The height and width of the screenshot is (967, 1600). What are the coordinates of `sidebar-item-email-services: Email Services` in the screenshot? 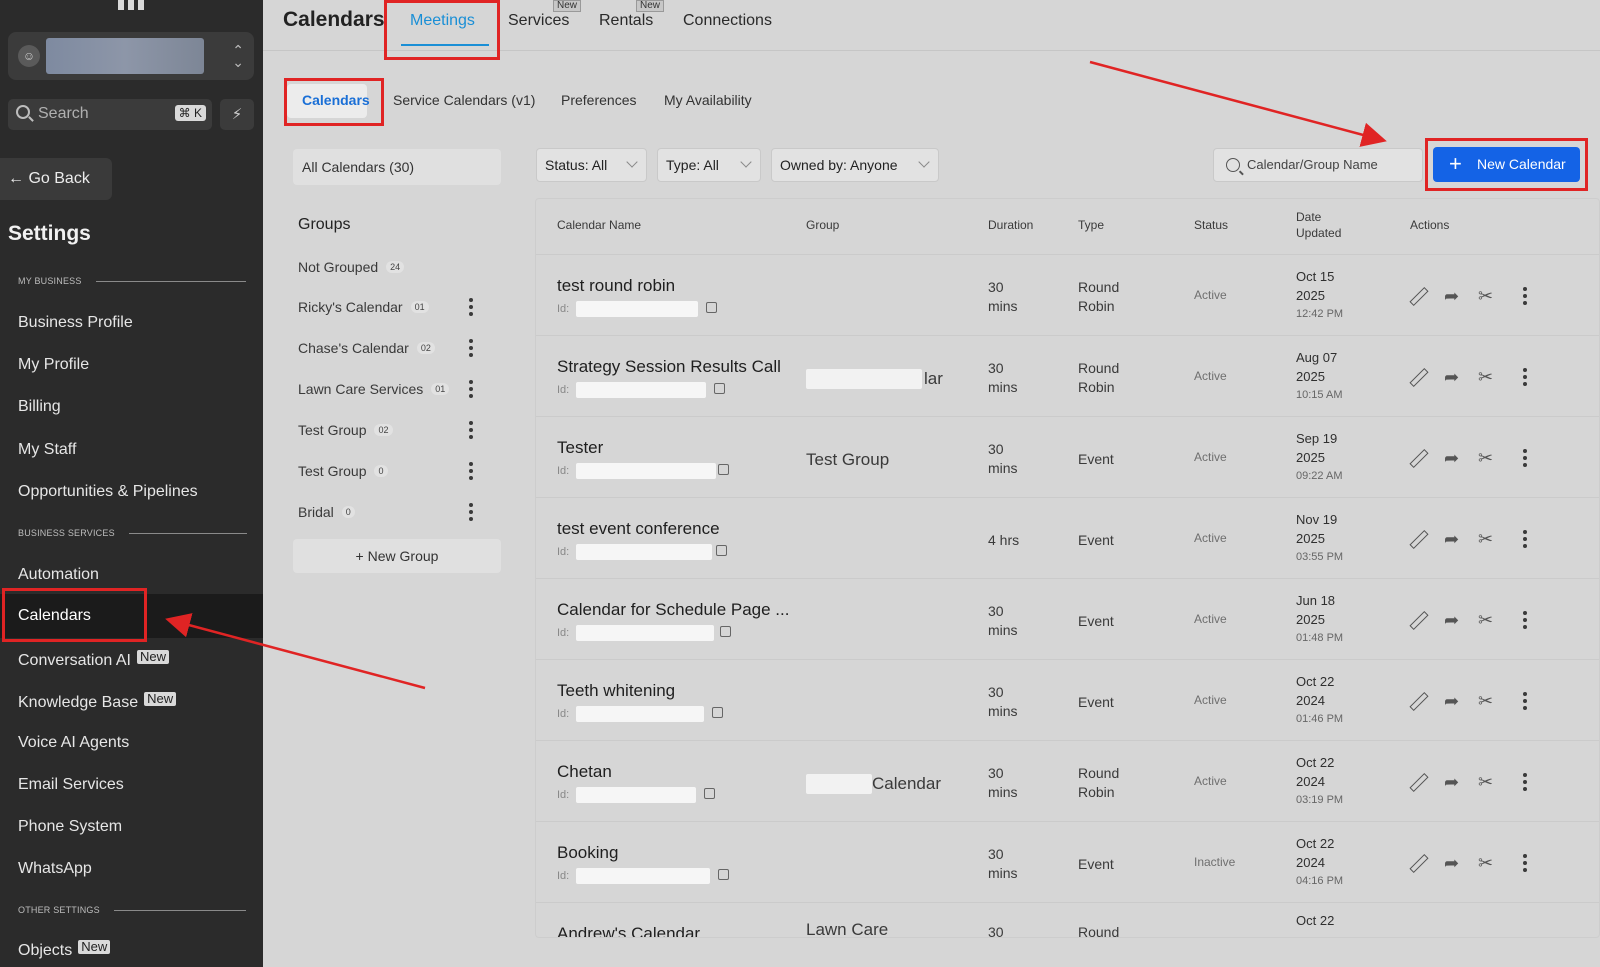 It's located at (71, 785).